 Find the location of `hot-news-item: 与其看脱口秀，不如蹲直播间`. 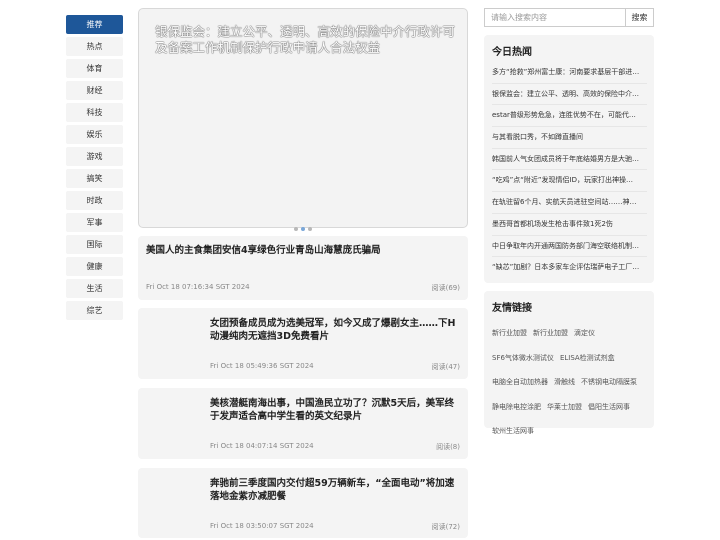

hot-news-item: 与其看脱口秀，不如蹲直播间 is located at coordinates (569, 138).